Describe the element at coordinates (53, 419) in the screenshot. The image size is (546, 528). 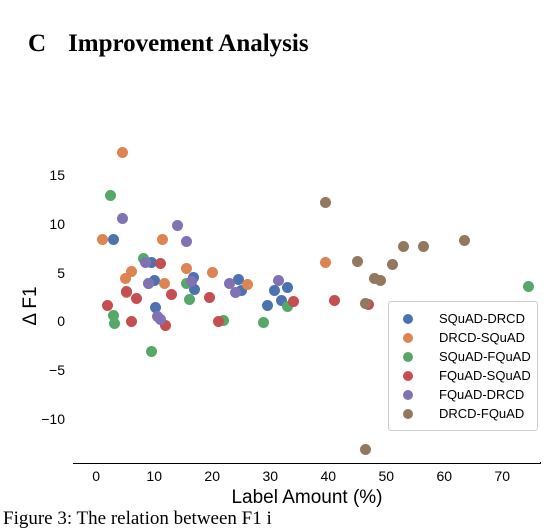
I see `y-tick-label: −10` at that location.